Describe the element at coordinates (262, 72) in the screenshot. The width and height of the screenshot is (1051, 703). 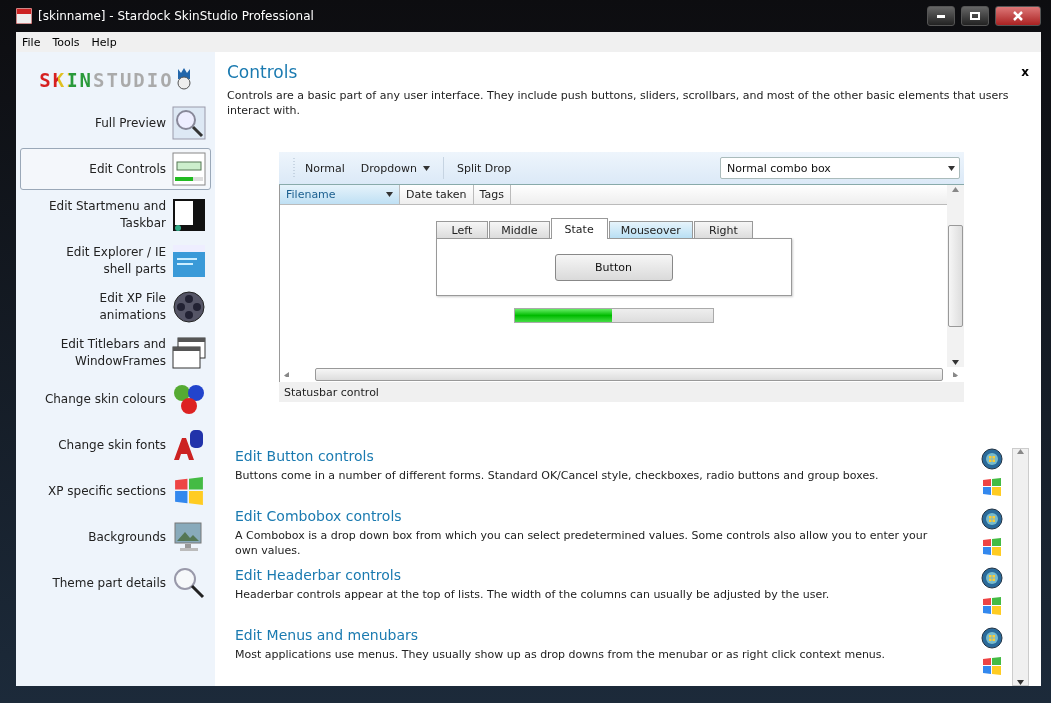
I see `page-title: Controls` at that location.